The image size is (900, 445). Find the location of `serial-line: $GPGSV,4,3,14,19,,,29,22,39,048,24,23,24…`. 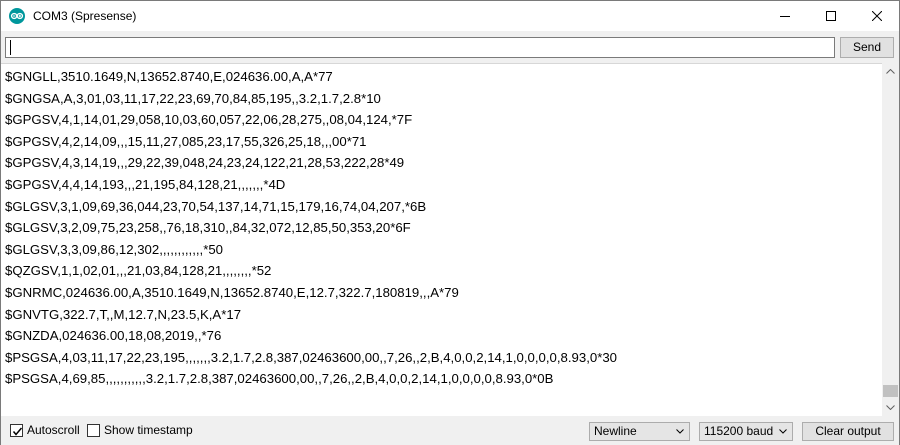

serial-line: $GPGSV,4,3,14,19,,,29,22,39,048,24,23,24… is located at coordinates (205, 163).